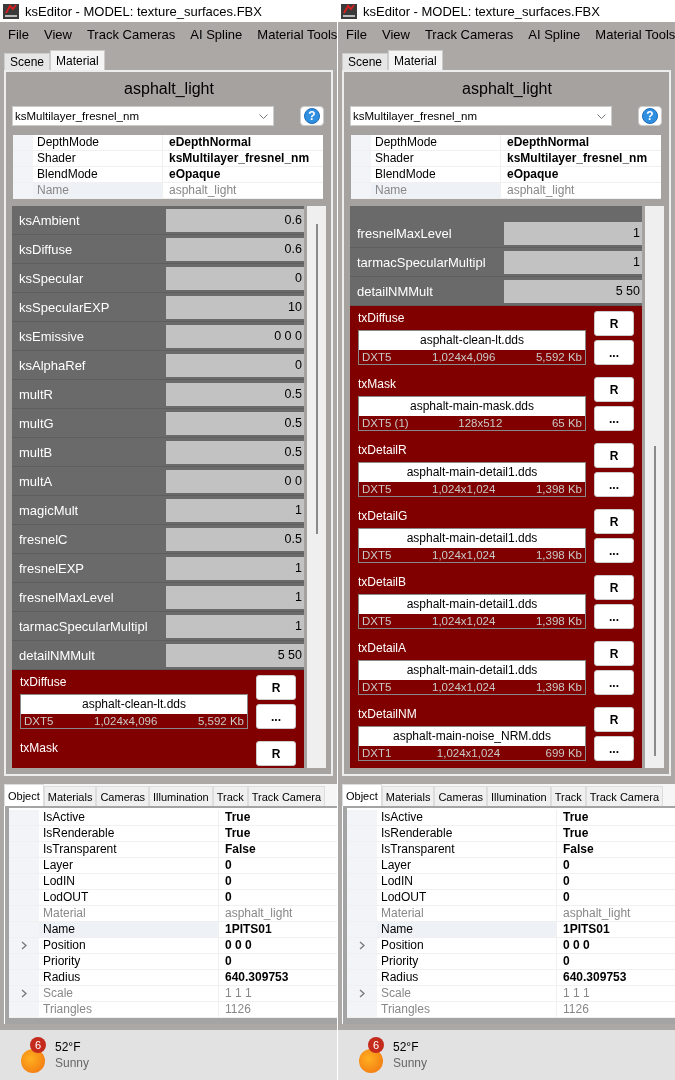 The height and width of the screenshot is (1080, 675). What do you see at coordinates (235, 307) in the screenshot?
I see `parameter-value-field: 10` at bounding box center [235, 307].